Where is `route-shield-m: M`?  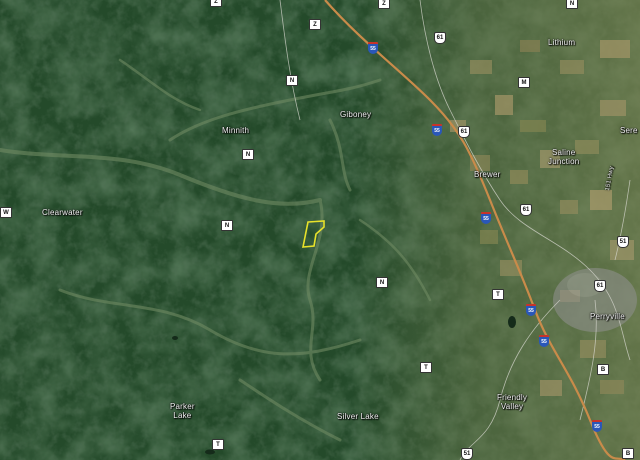
route-shield-m: M is located at coordinates (524, 82).